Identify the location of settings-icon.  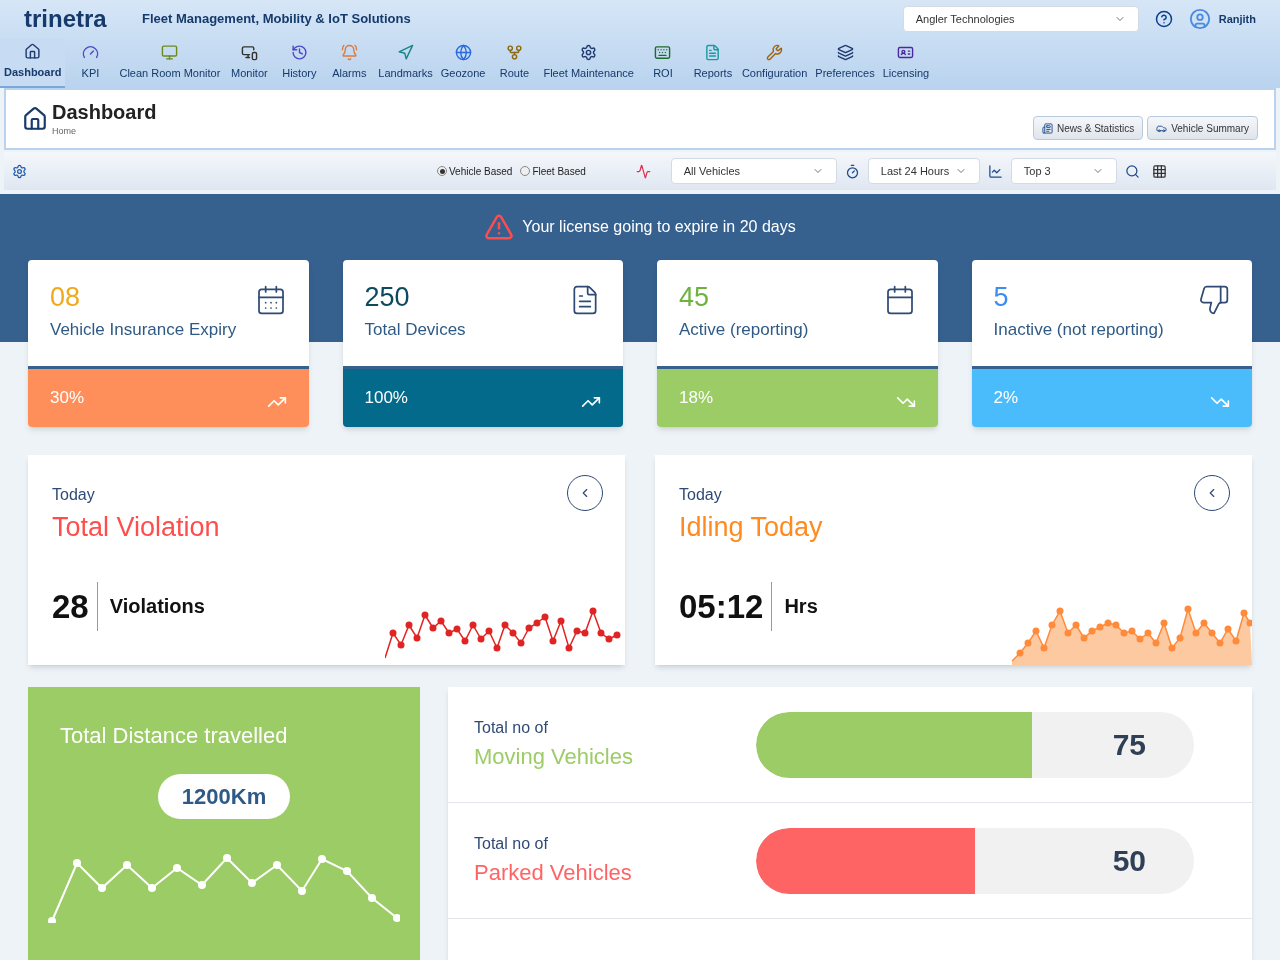
(19, 171).